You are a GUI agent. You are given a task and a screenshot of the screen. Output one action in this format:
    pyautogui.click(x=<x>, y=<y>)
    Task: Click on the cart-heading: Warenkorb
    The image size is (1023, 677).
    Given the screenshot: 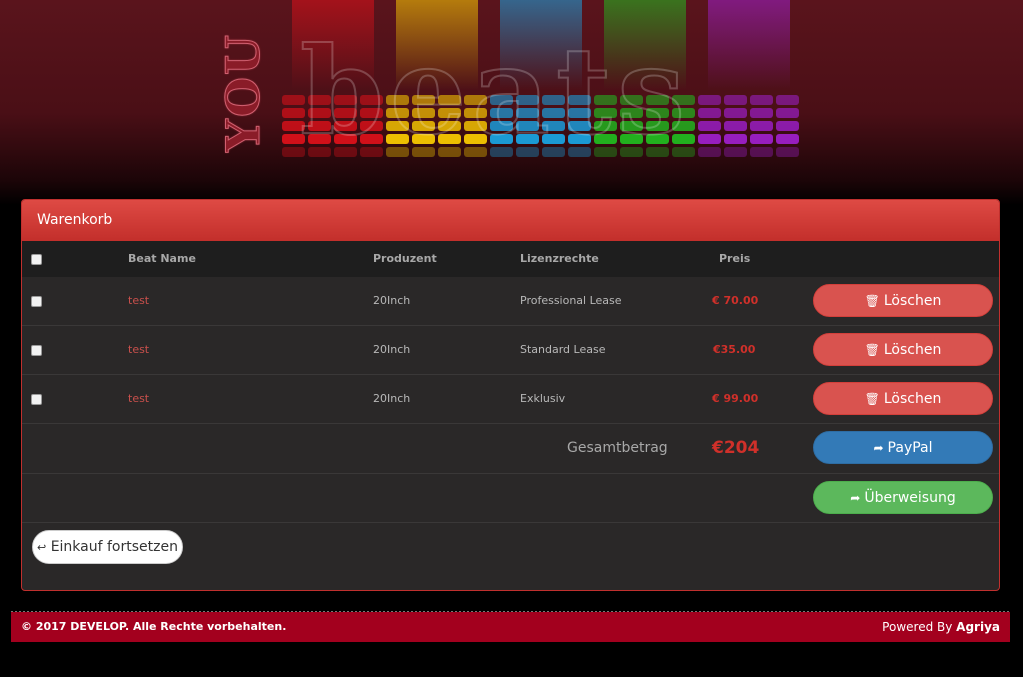 What is the action you would take?
    pyautogui.click(x=510, y=220)
    